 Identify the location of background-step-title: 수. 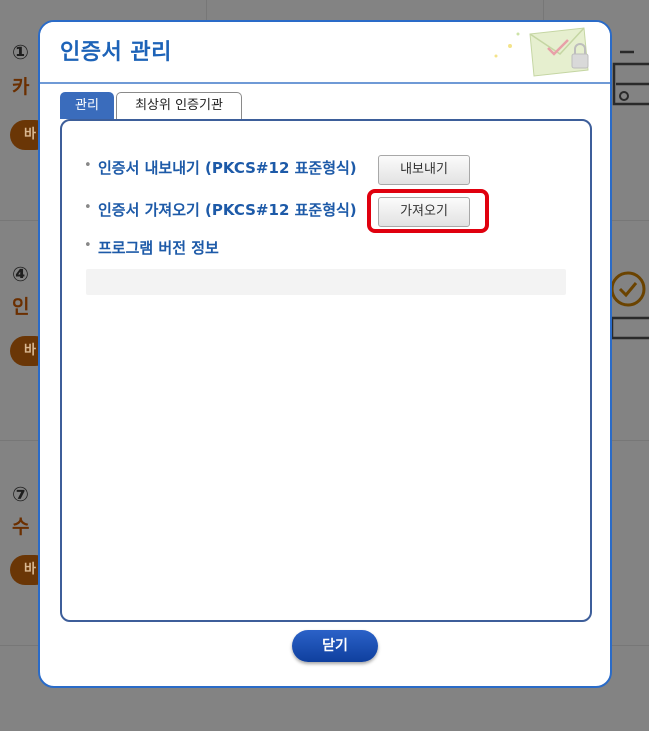
(21, 527).